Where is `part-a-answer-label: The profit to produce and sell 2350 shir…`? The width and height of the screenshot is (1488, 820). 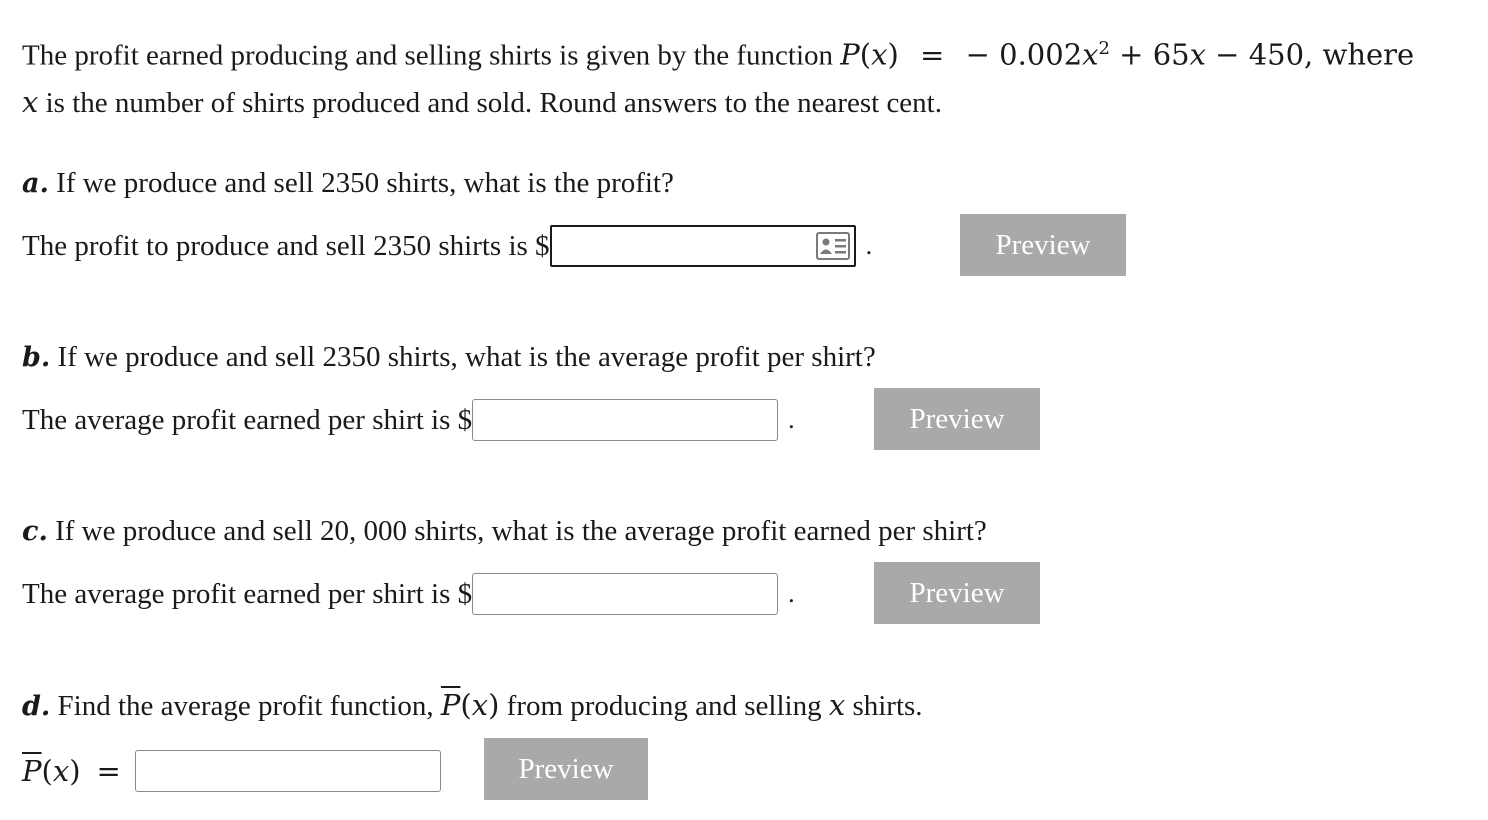 part-a-answer-label: The profit to produce and sell 2350 shir… is located at coordinates (286, 246).